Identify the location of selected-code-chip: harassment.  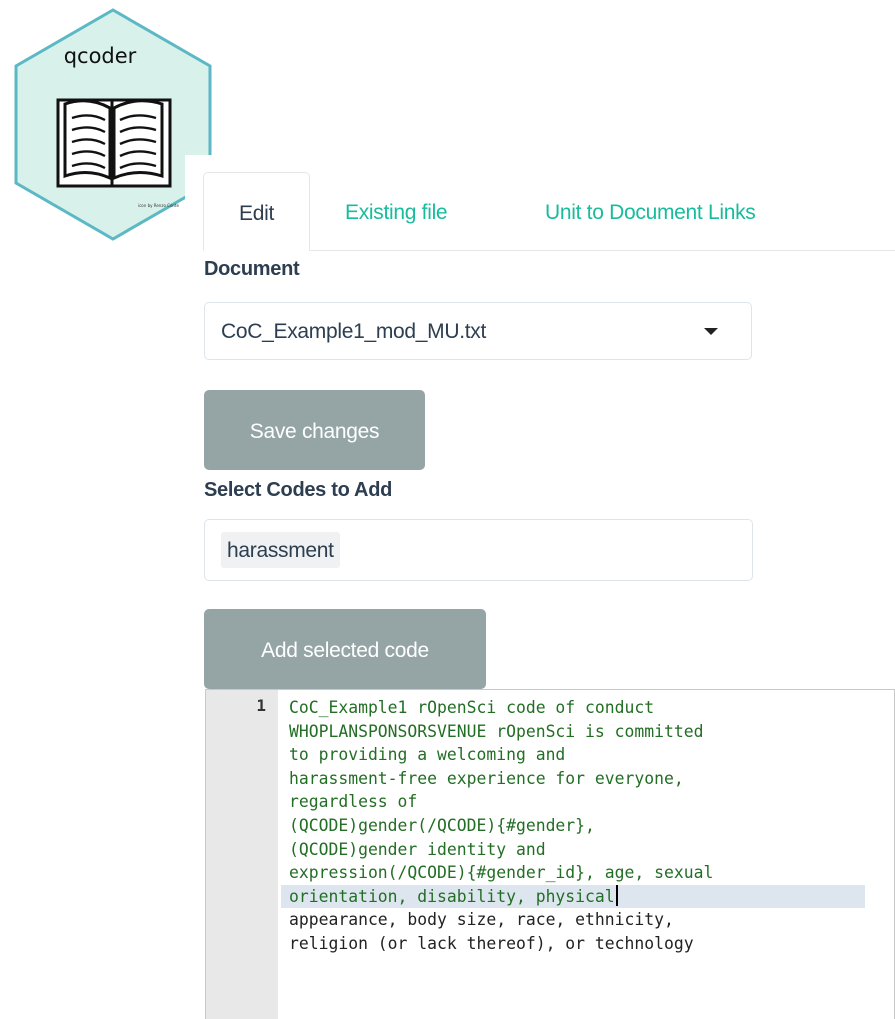
(280, 550).